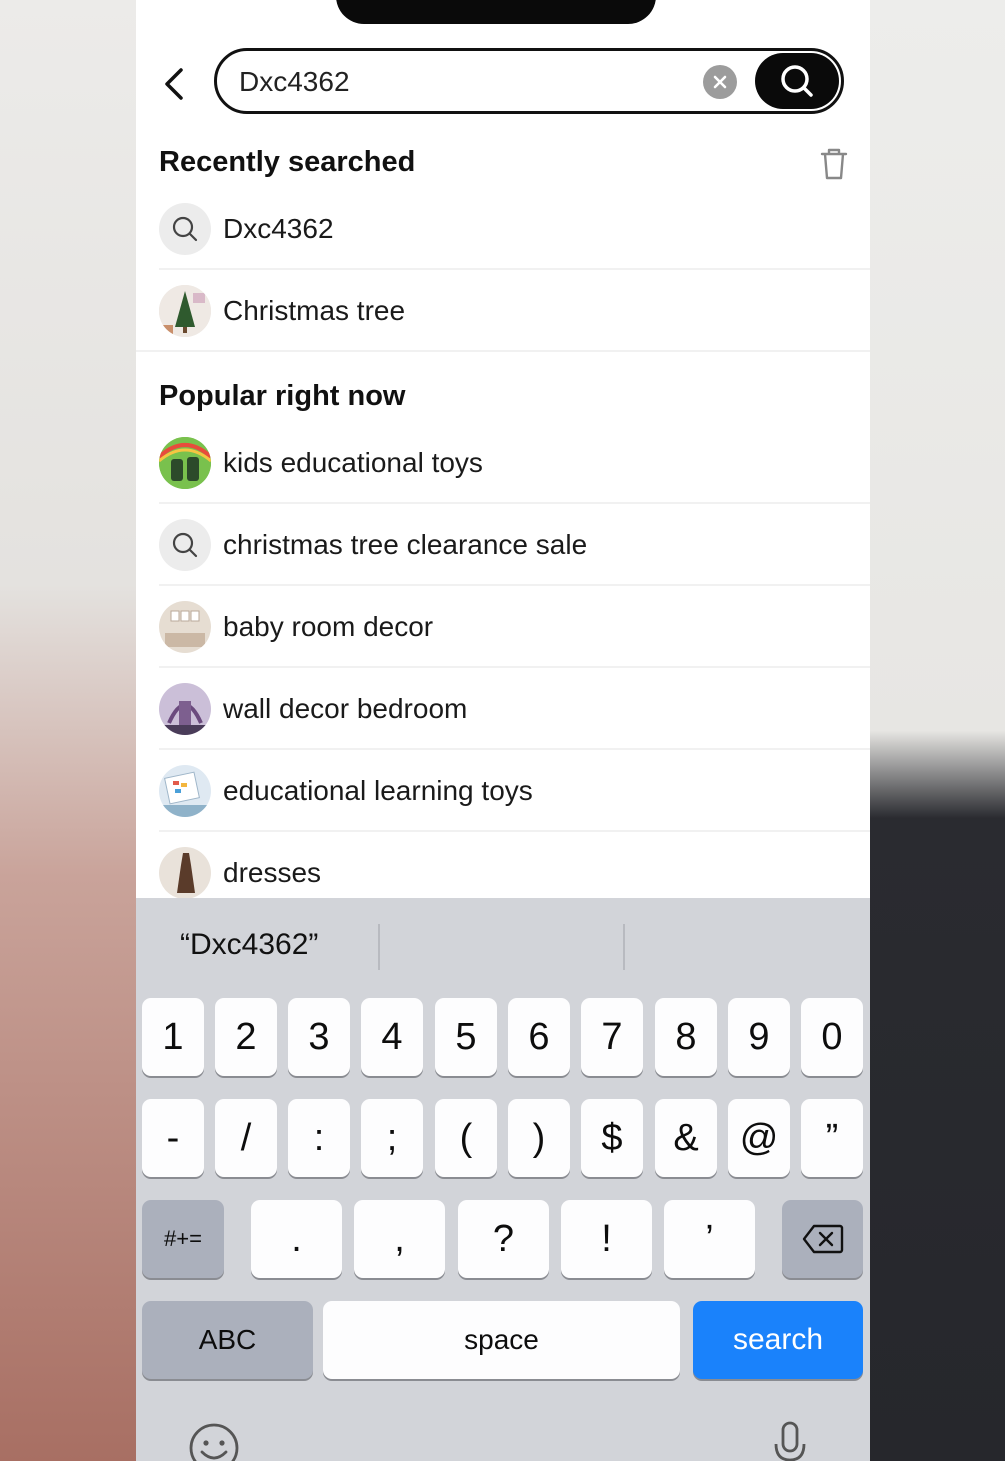 The image size is (1005, 1461). What do you see at coordinates (514, 627) in the screenshot?
I see `popular-item-baby-room-decor: baby room decor` at bounding box center [514, 627].